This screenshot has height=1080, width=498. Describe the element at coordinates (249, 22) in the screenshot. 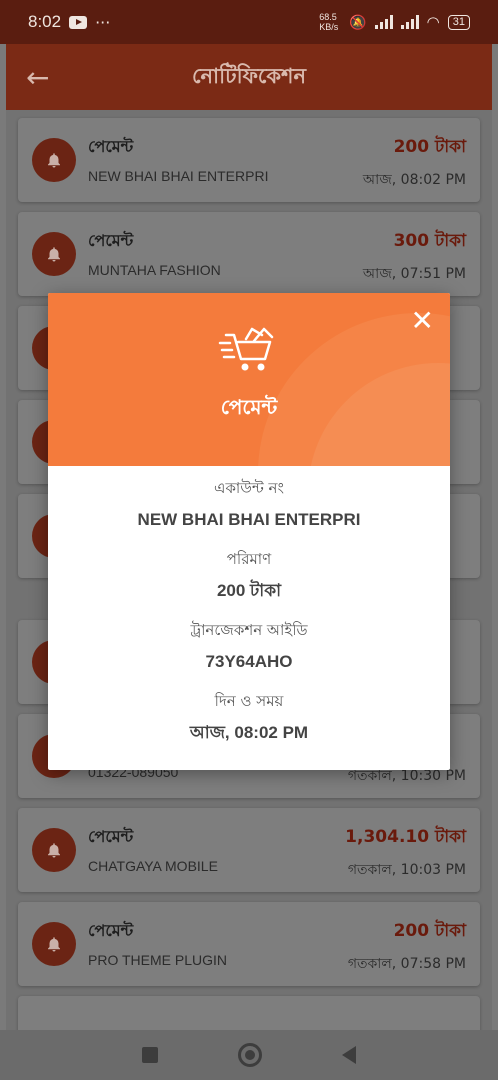

I see `status-bar: 8:02 ··· 68.5 KB/s 🔕 ◠ 31` at that location.